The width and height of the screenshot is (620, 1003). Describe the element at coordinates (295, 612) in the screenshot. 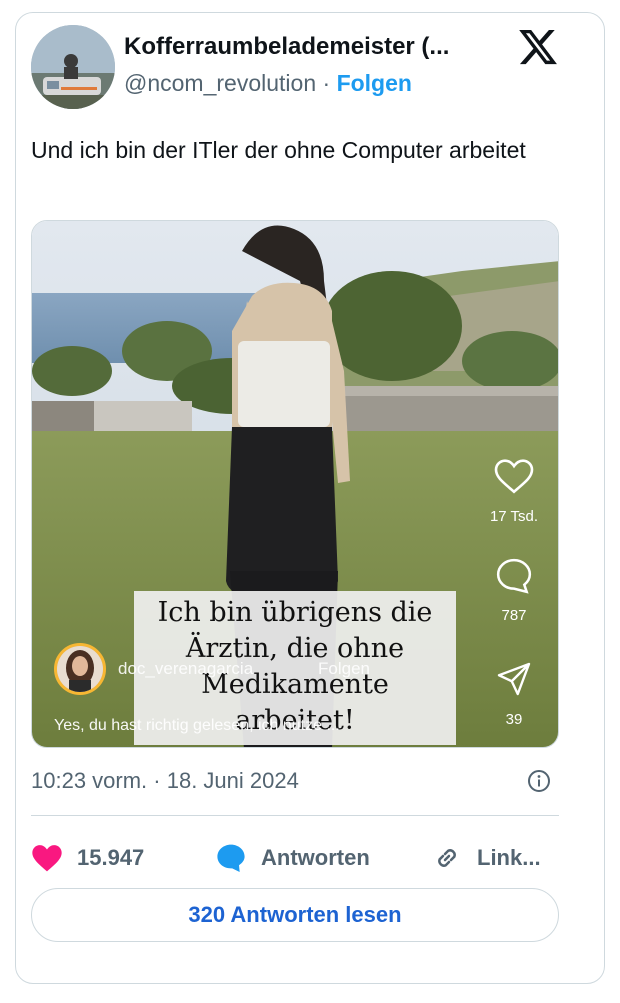

I see `caption-line: Ich bin übrigens die` at that location.